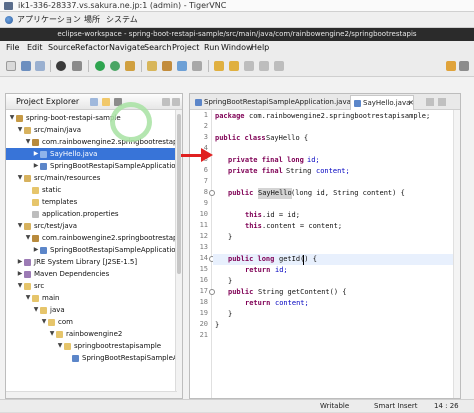  Describe the element at coordinates (167, 66) in the screenshot. I see `new-package-icon` at that location.